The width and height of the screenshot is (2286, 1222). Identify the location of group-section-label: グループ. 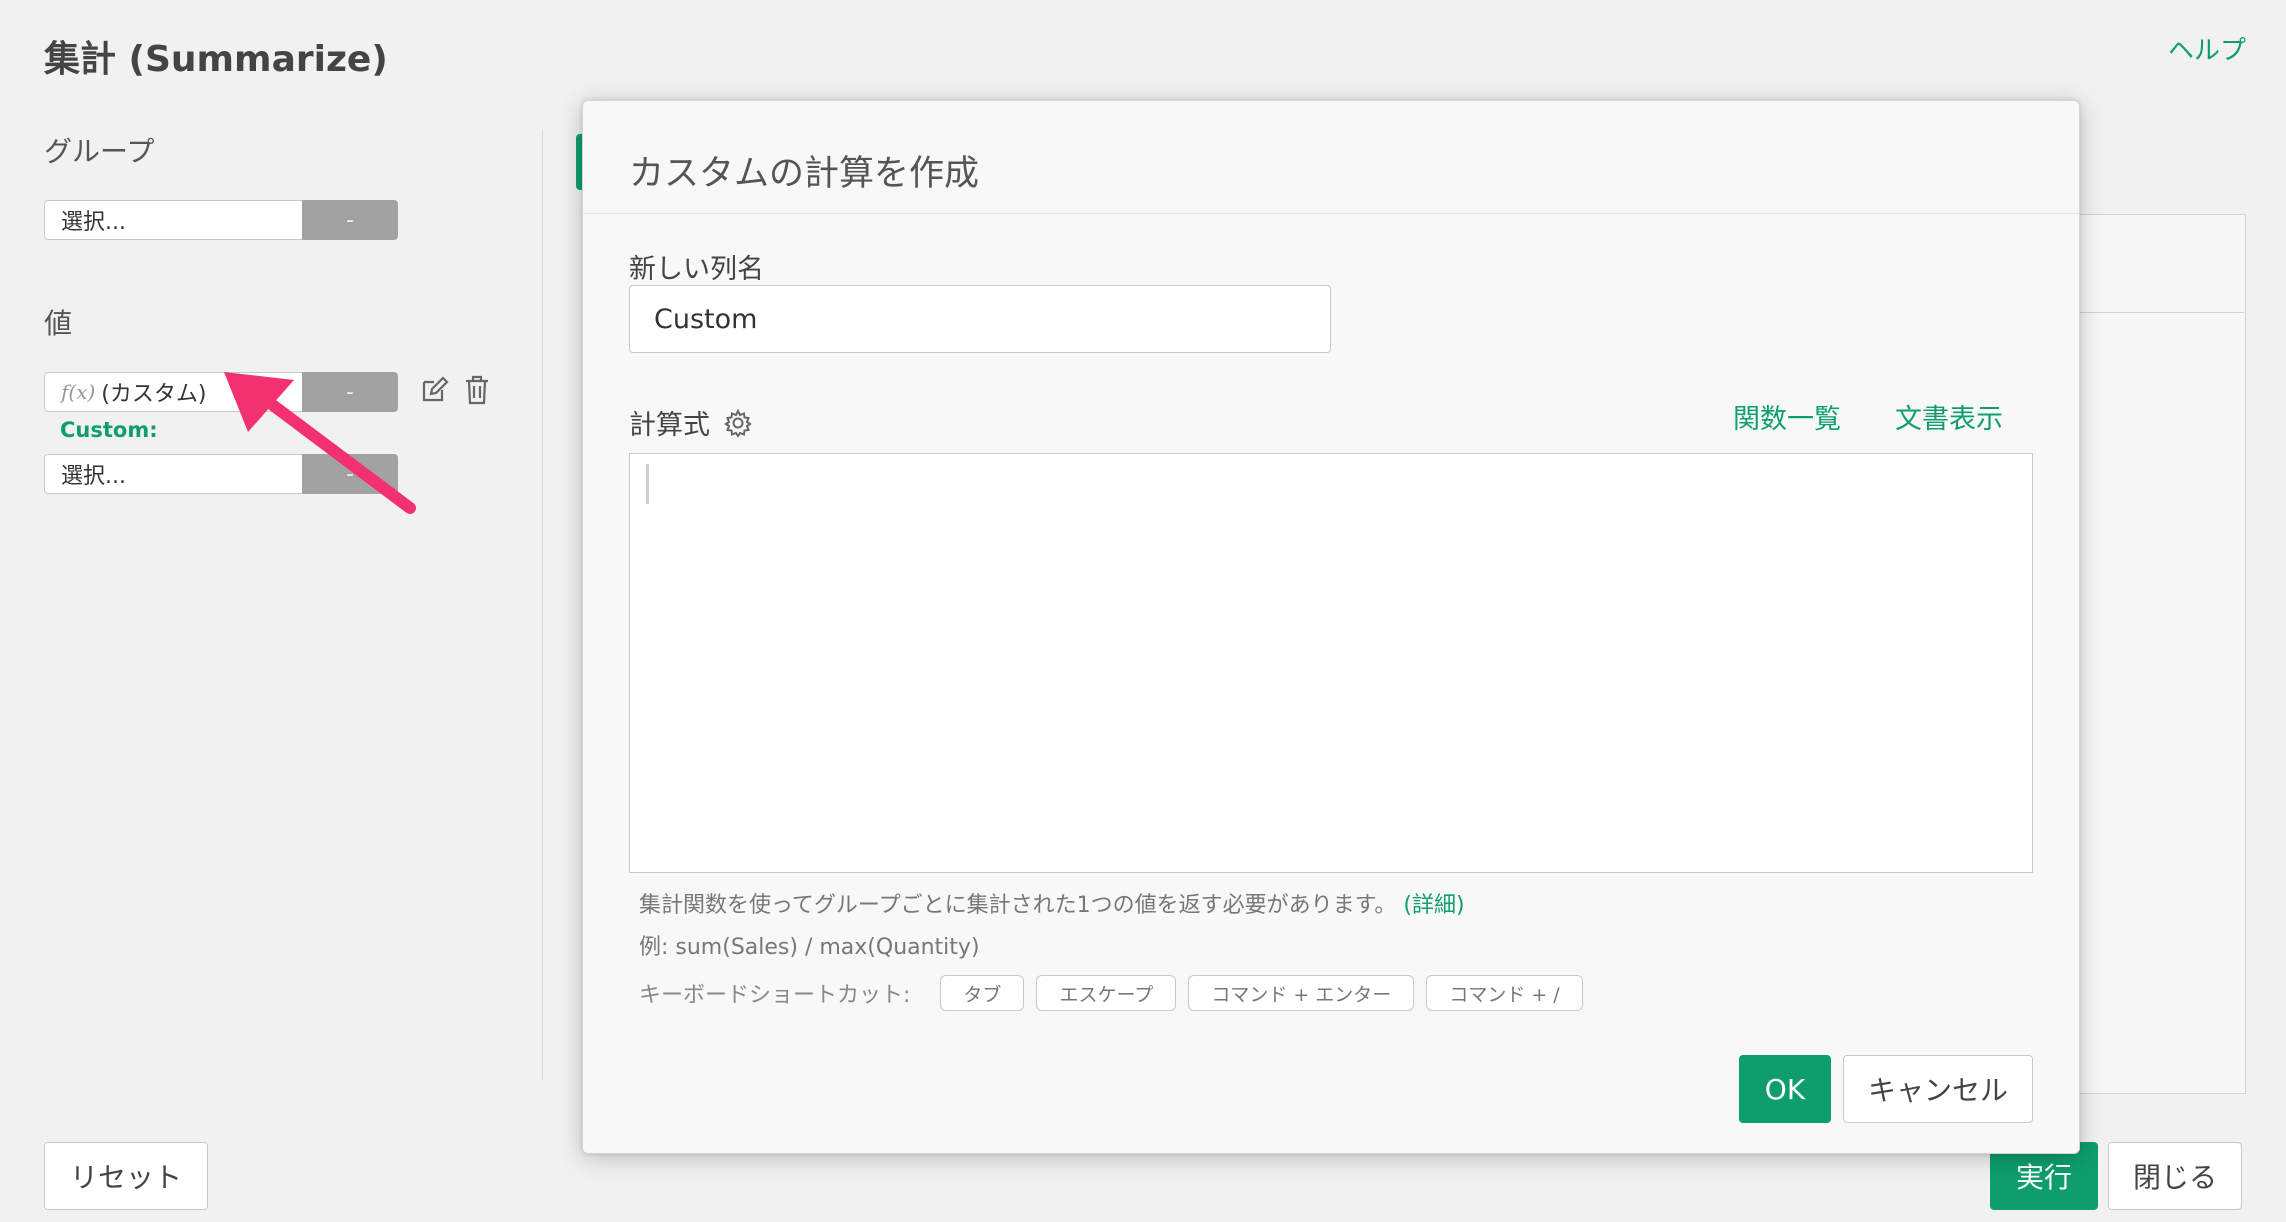
(99, 151).